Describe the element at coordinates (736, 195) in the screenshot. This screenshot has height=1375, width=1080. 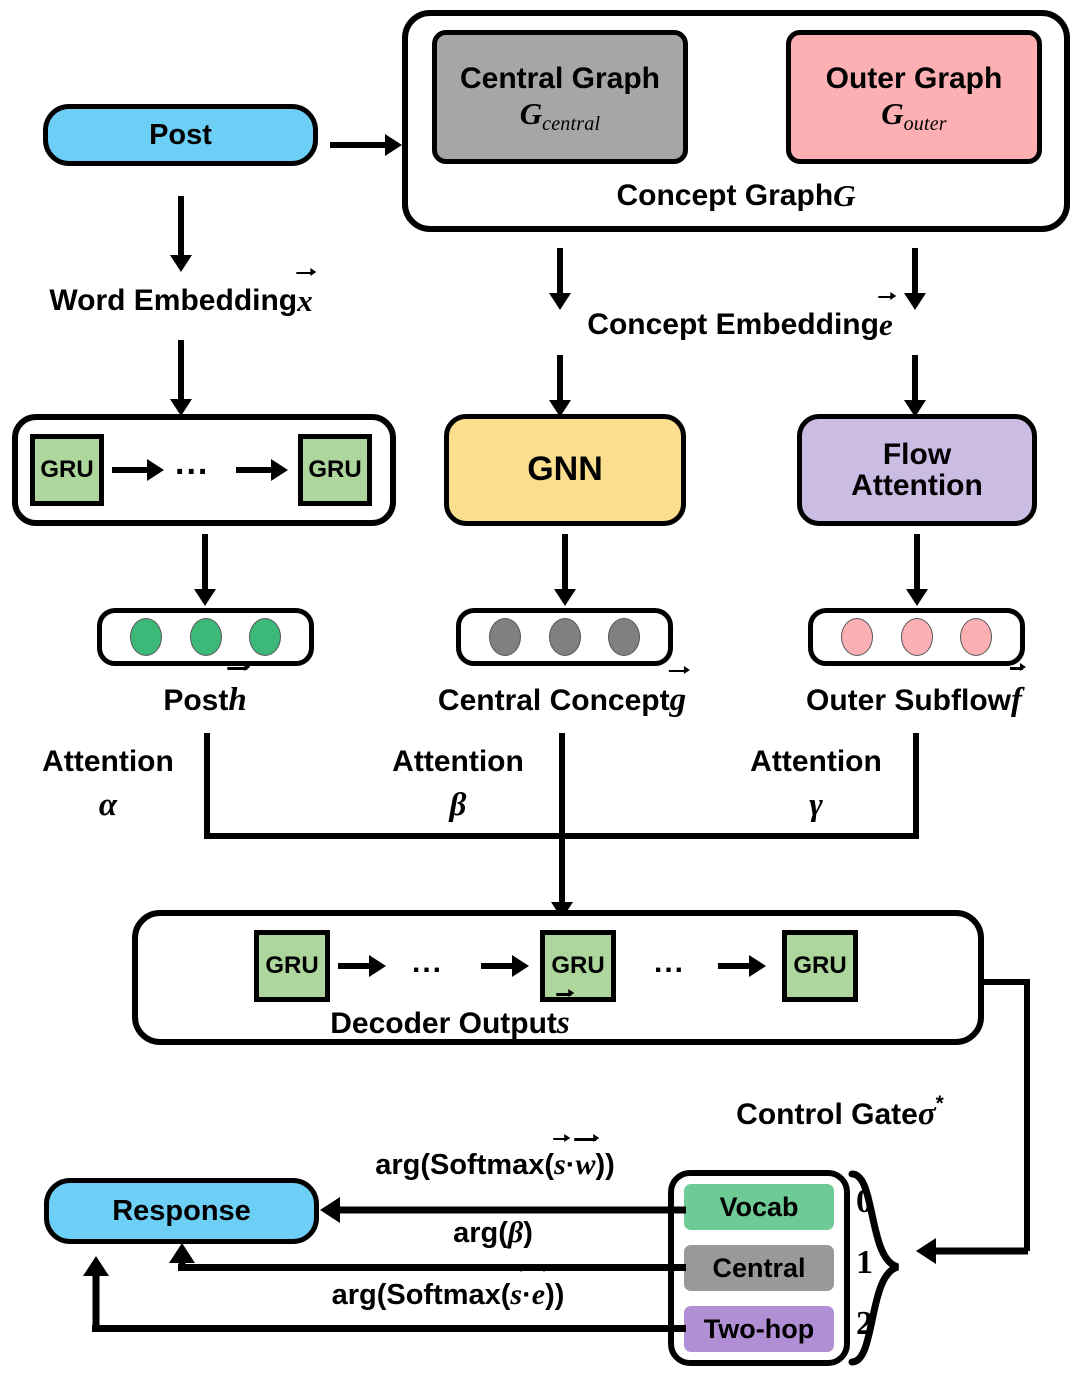
I see `concept-graph-label: Concept Graph G` at that location.